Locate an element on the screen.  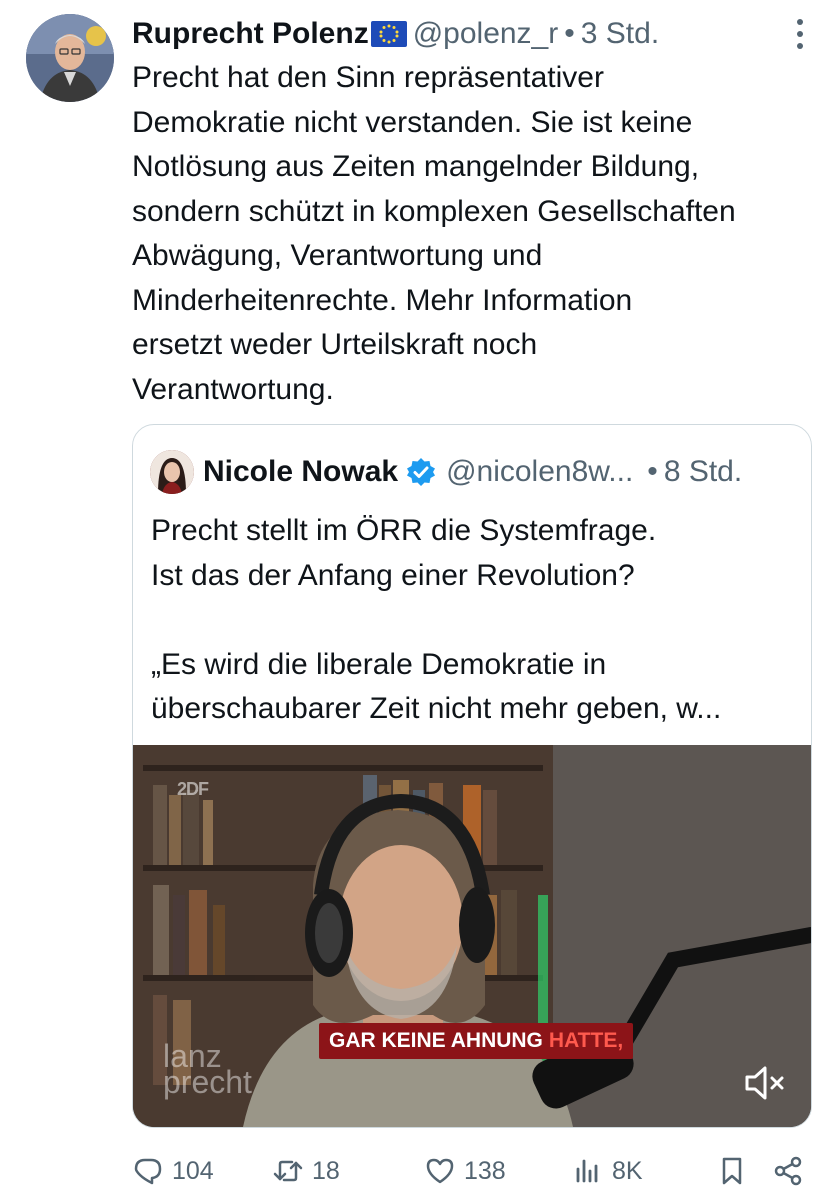
video-subtitle: GAR KEINE AHNUNG HATTE, is located at coordinates (476, 1041).